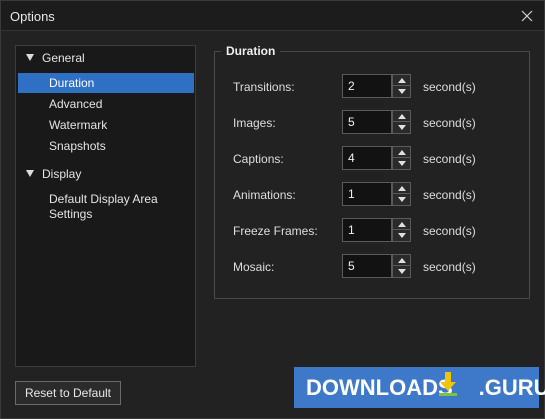 The image size is (545, 419). Describe the element at coordinates (367, 122) in the screenshot. I see `images-input` at that location.